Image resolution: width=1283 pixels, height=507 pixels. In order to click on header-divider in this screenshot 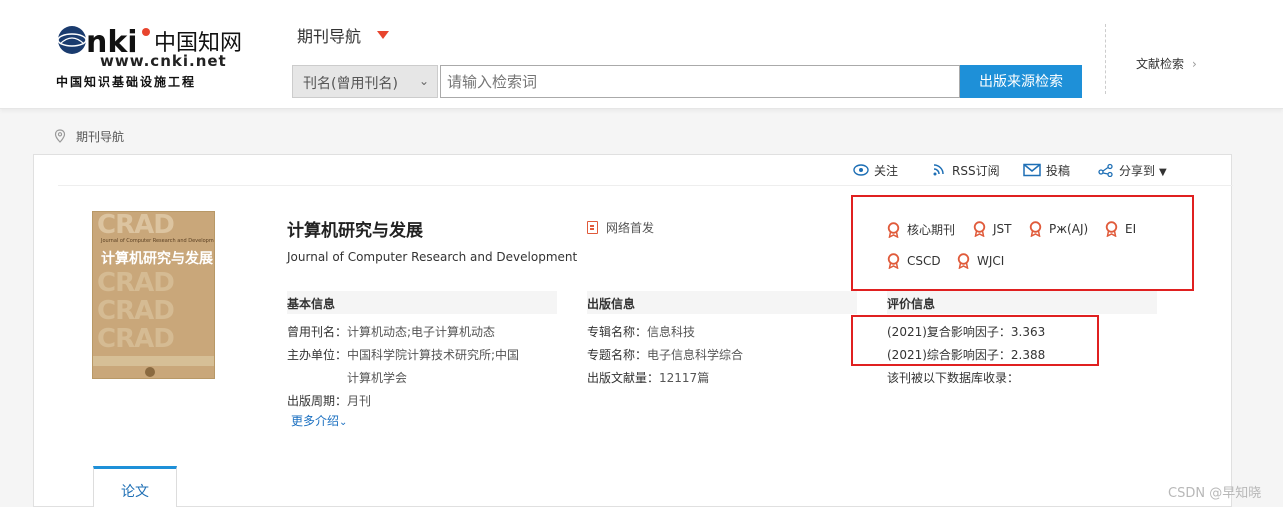, I will do `click(1105, 59)`.